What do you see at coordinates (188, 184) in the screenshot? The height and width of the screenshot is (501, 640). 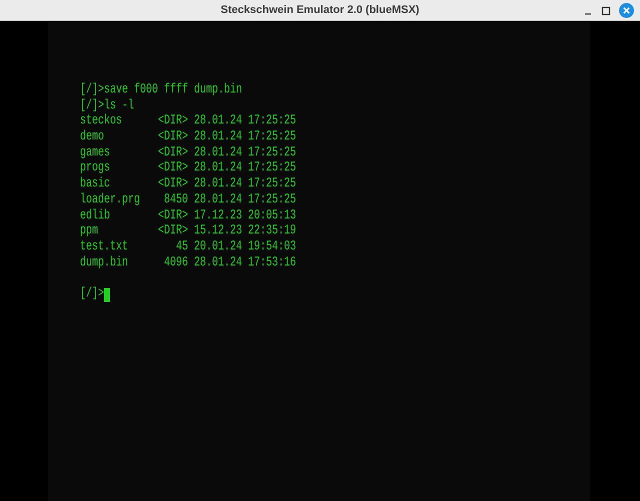 I see `terminal-line: basic <DIR> 28.01.24 17:25:25` at bounding box center [188, 184].